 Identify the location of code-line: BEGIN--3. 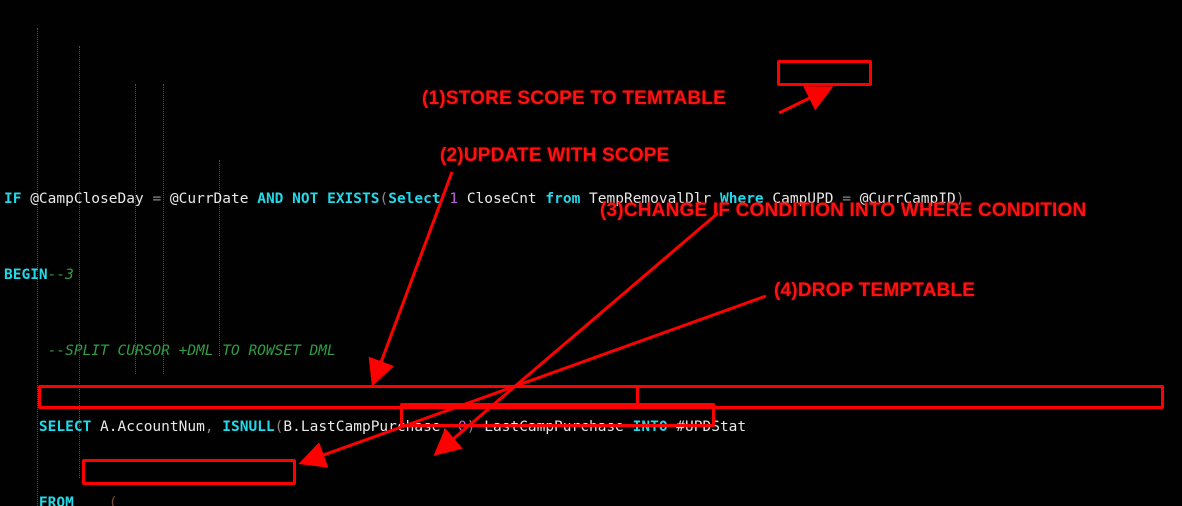
(591, 275).